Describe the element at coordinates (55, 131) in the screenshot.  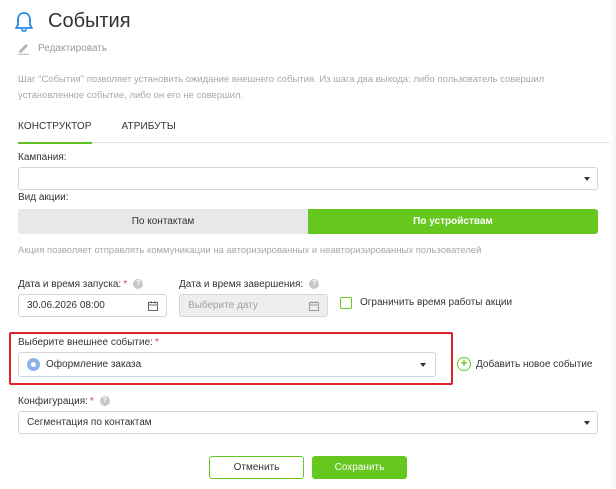
I see `tab-constructor: КОНСТРУКТОР` at that location.